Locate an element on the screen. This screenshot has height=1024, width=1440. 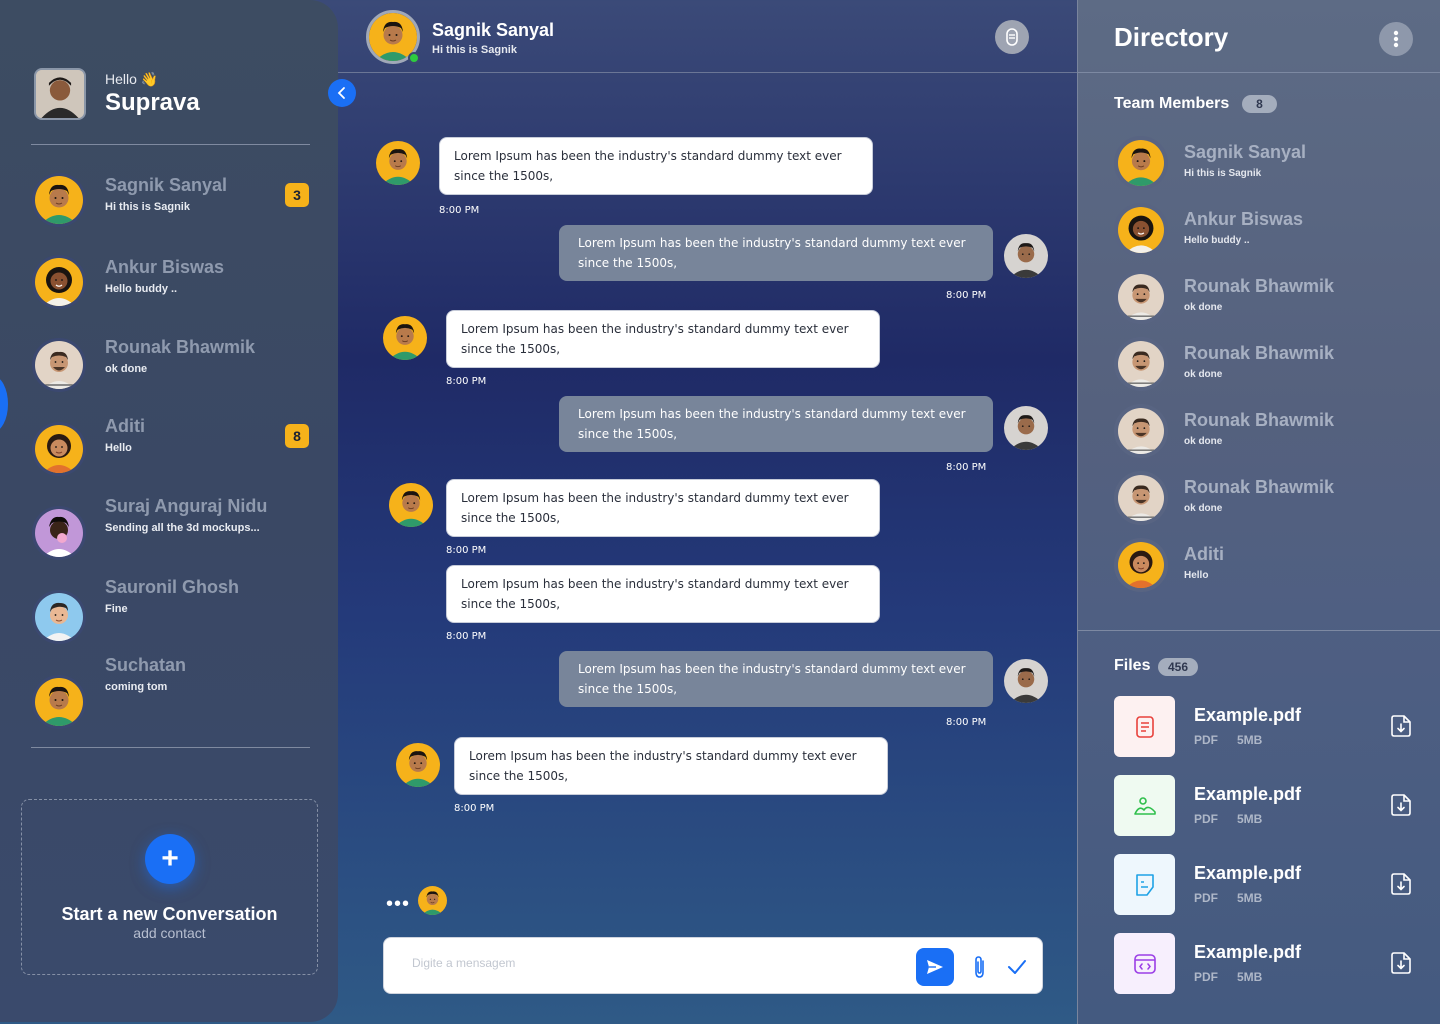
unread-badge: 8 is located at coordinates (297, 436).